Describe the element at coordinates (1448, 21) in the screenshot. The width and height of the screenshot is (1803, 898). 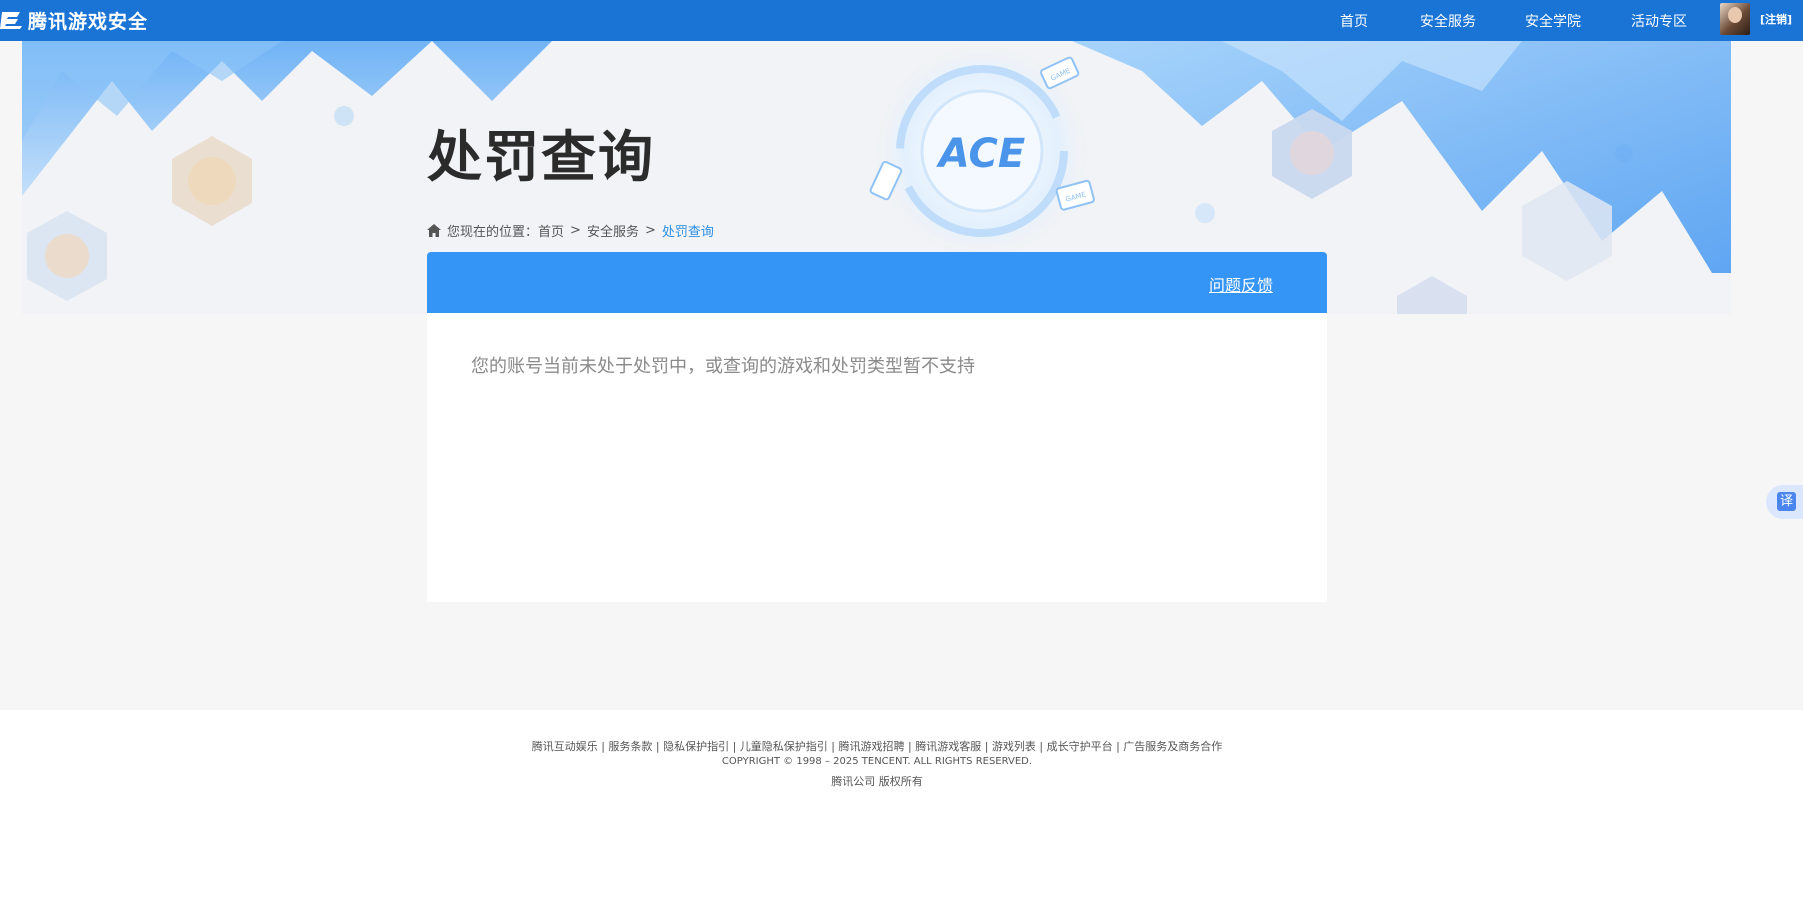
I see `nav-security-service: 安全服务` at that location.